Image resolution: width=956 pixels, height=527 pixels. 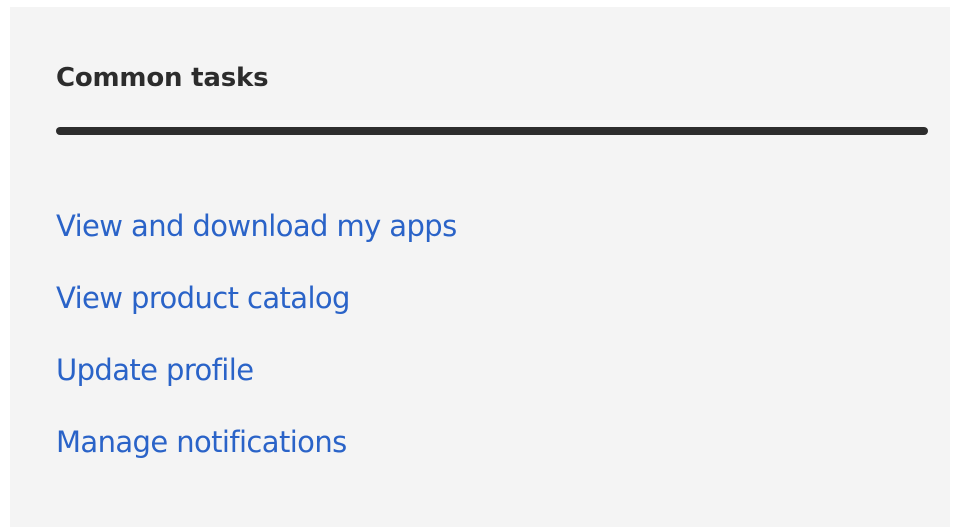 I want to click on list-item: View and download my apps, so click(x=256, y=242).